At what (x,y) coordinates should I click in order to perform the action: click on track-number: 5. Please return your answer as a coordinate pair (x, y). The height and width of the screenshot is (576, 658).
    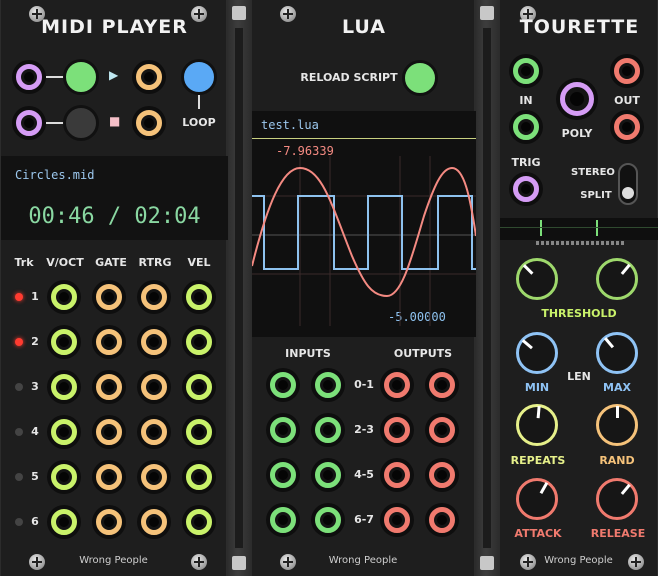
    Looking at the image, I should click on (35, 476).